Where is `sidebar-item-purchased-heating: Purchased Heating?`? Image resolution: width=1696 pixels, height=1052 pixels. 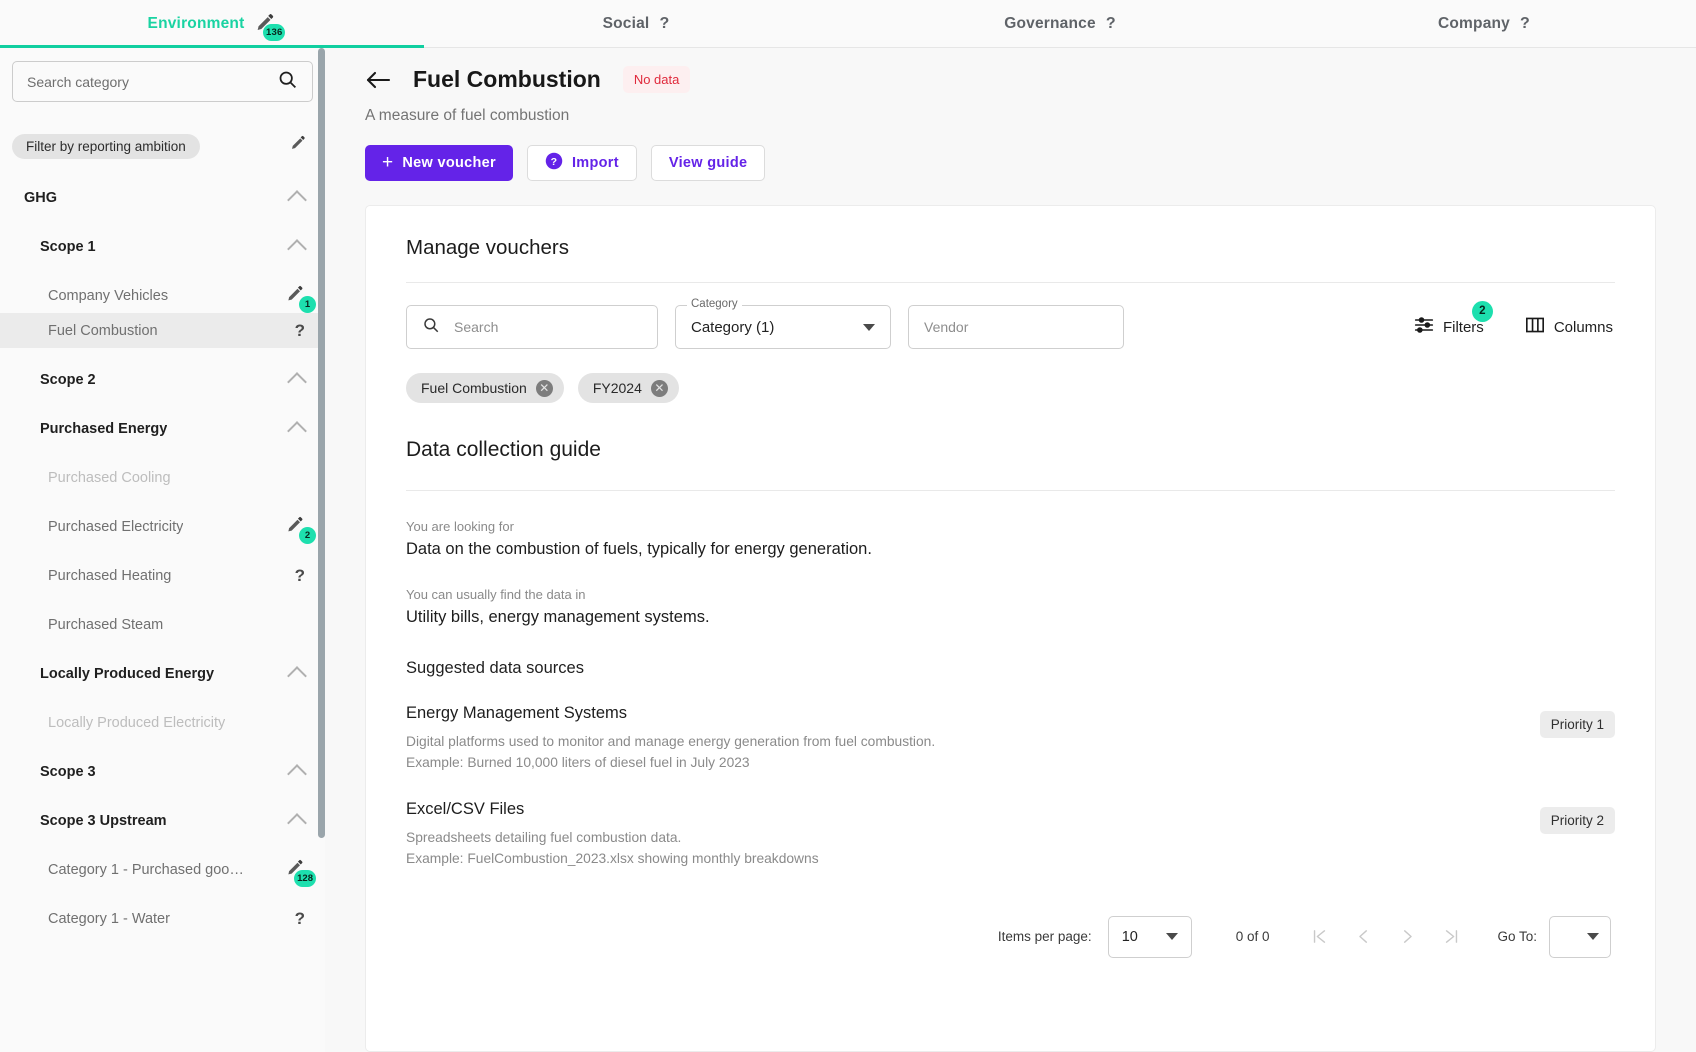
sidebar-item-purchased-heating: Purchased Heating? is located at coordinates (162, 575).